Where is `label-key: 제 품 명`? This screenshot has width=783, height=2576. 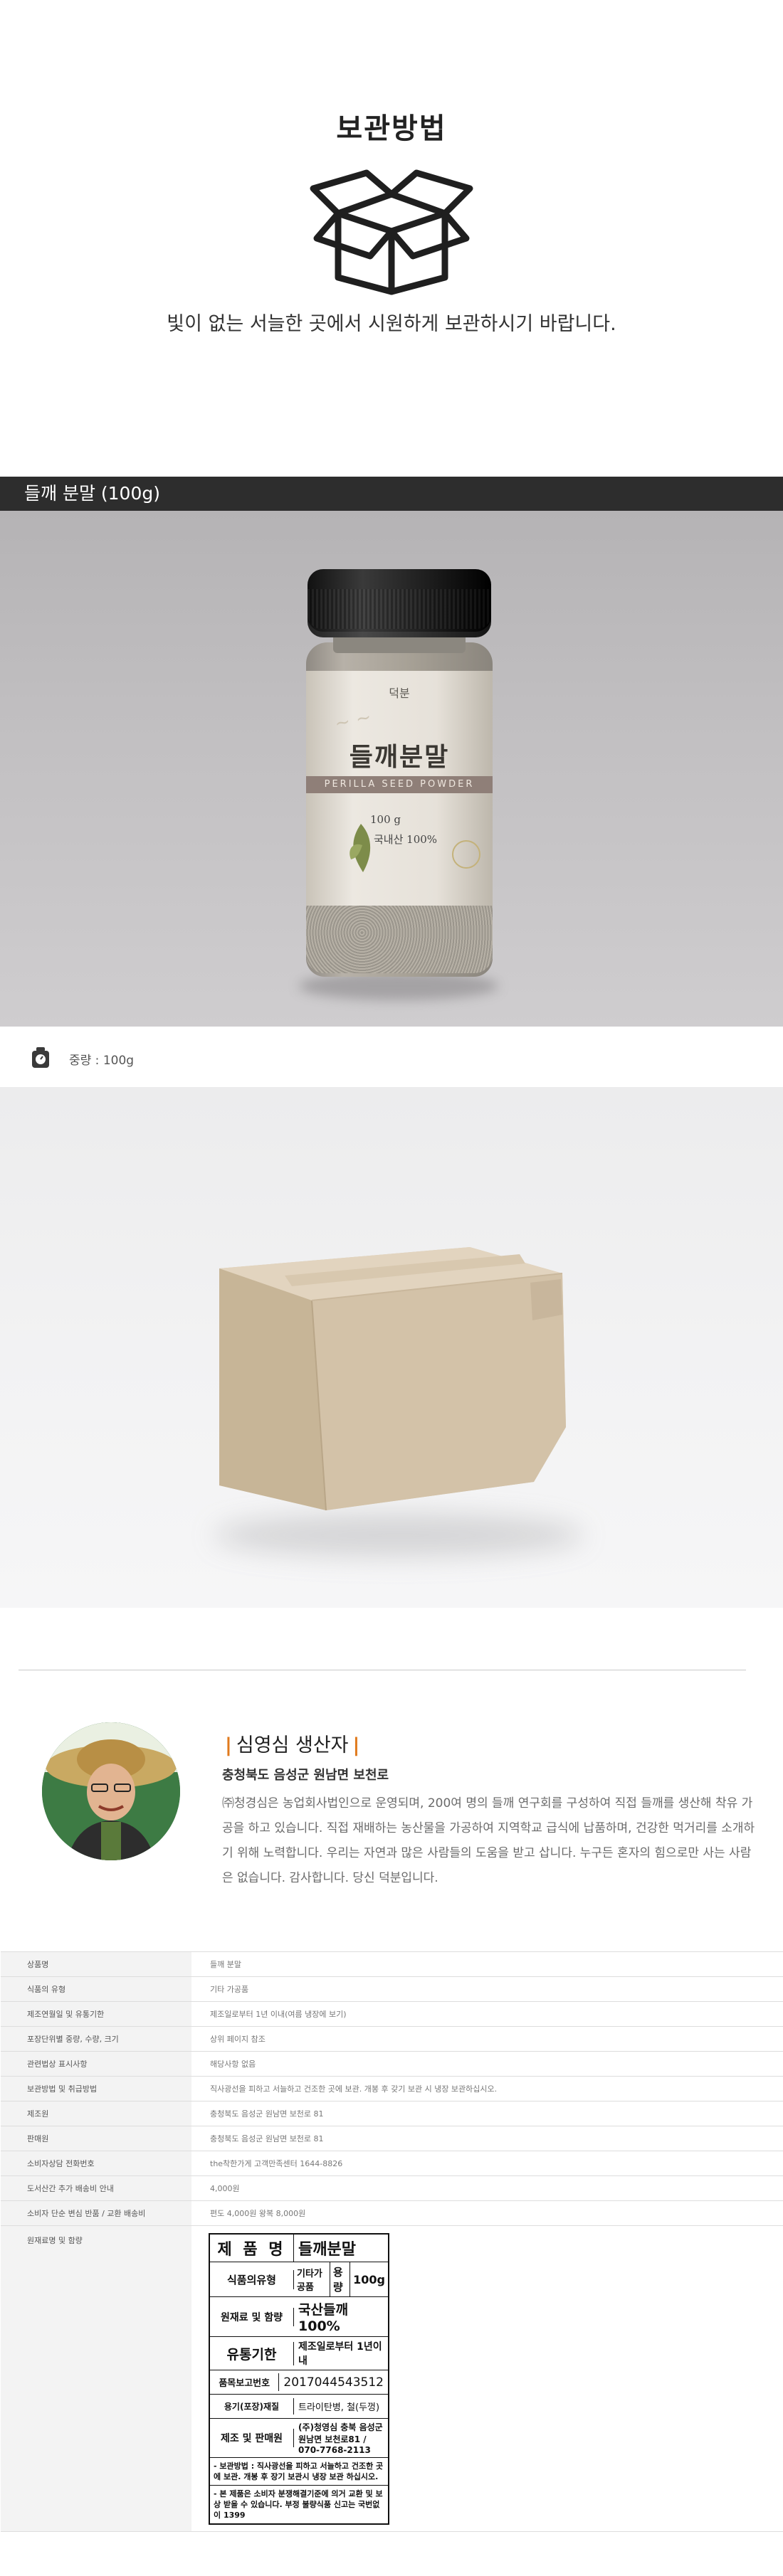 label-key: 제 품 명 is located at coordinates (252, 2248).